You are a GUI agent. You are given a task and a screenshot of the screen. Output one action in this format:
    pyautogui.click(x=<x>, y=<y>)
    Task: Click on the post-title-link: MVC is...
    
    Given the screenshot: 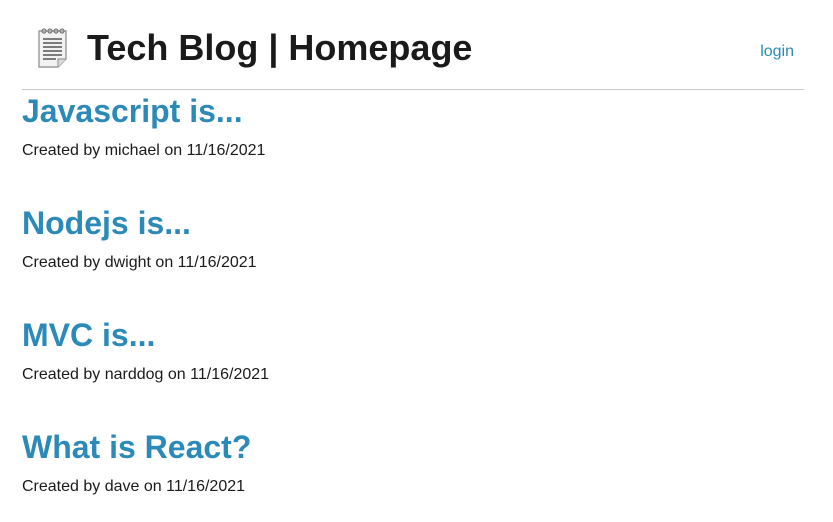 What is the action you would take?
    pyautogui.click(x=413, y=334)
    